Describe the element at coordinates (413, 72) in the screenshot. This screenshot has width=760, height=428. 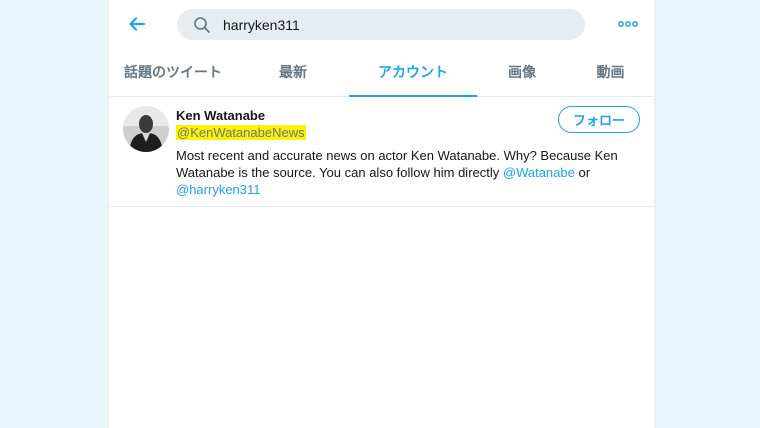
I see `tab-accounts: アカウント` at that location.